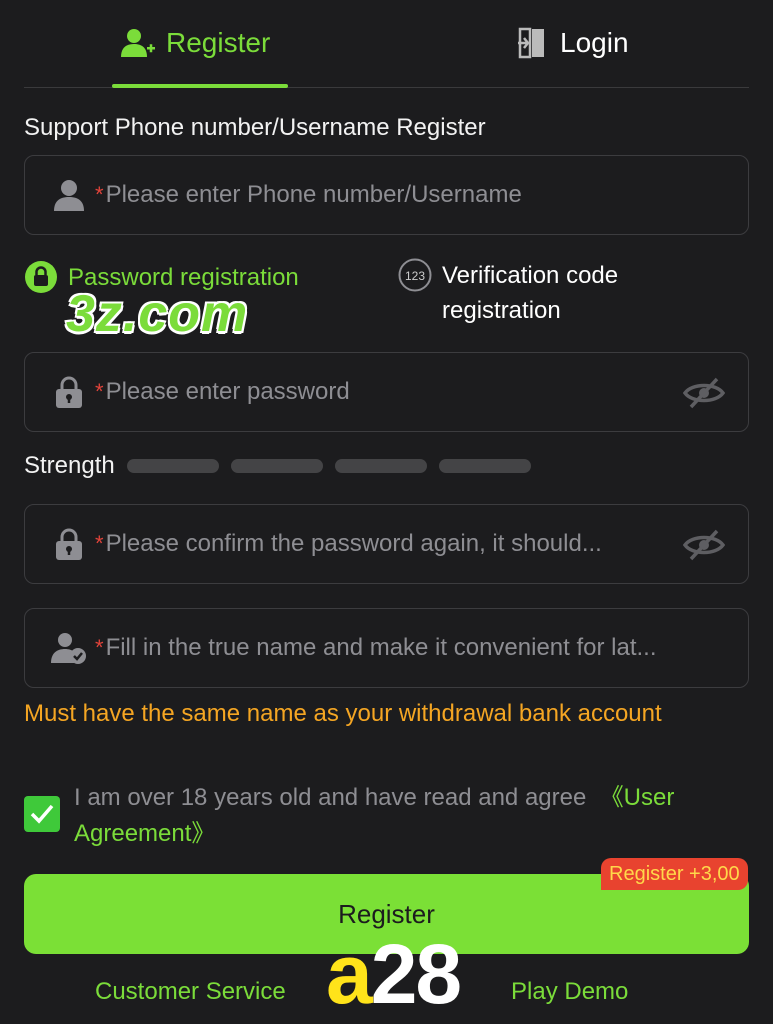 Image resolution: width=773 pixels, height=1024 pixels. What do you see at coordinates (255, 127) in the screenshot?
I see `section-label: Support Phone number/Username Register` at bounding box center [255, 127].